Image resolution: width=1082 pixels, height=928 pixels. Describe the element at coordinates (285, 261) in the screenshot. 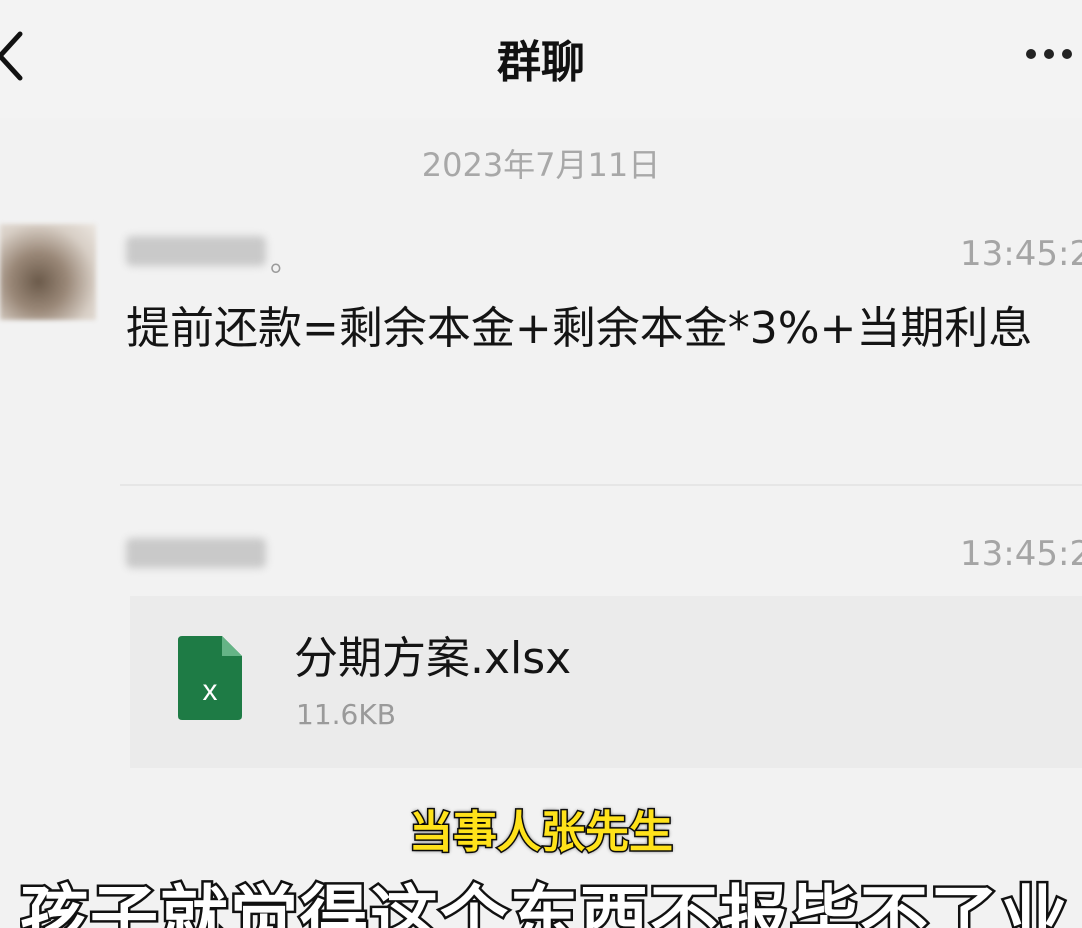

I see `sender-name-suffix: 。` at that location.